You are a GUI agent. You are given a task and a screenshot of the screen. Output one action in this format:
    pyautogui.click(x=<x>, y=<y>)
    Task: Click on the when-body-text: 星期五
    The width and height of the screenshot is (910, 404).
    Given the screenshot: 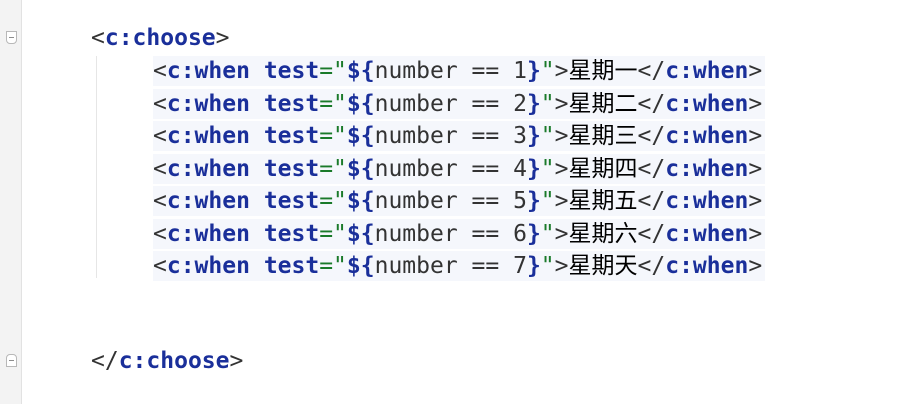 What is the action you would take?
    pyautogui.click(x=603, y=201)
    